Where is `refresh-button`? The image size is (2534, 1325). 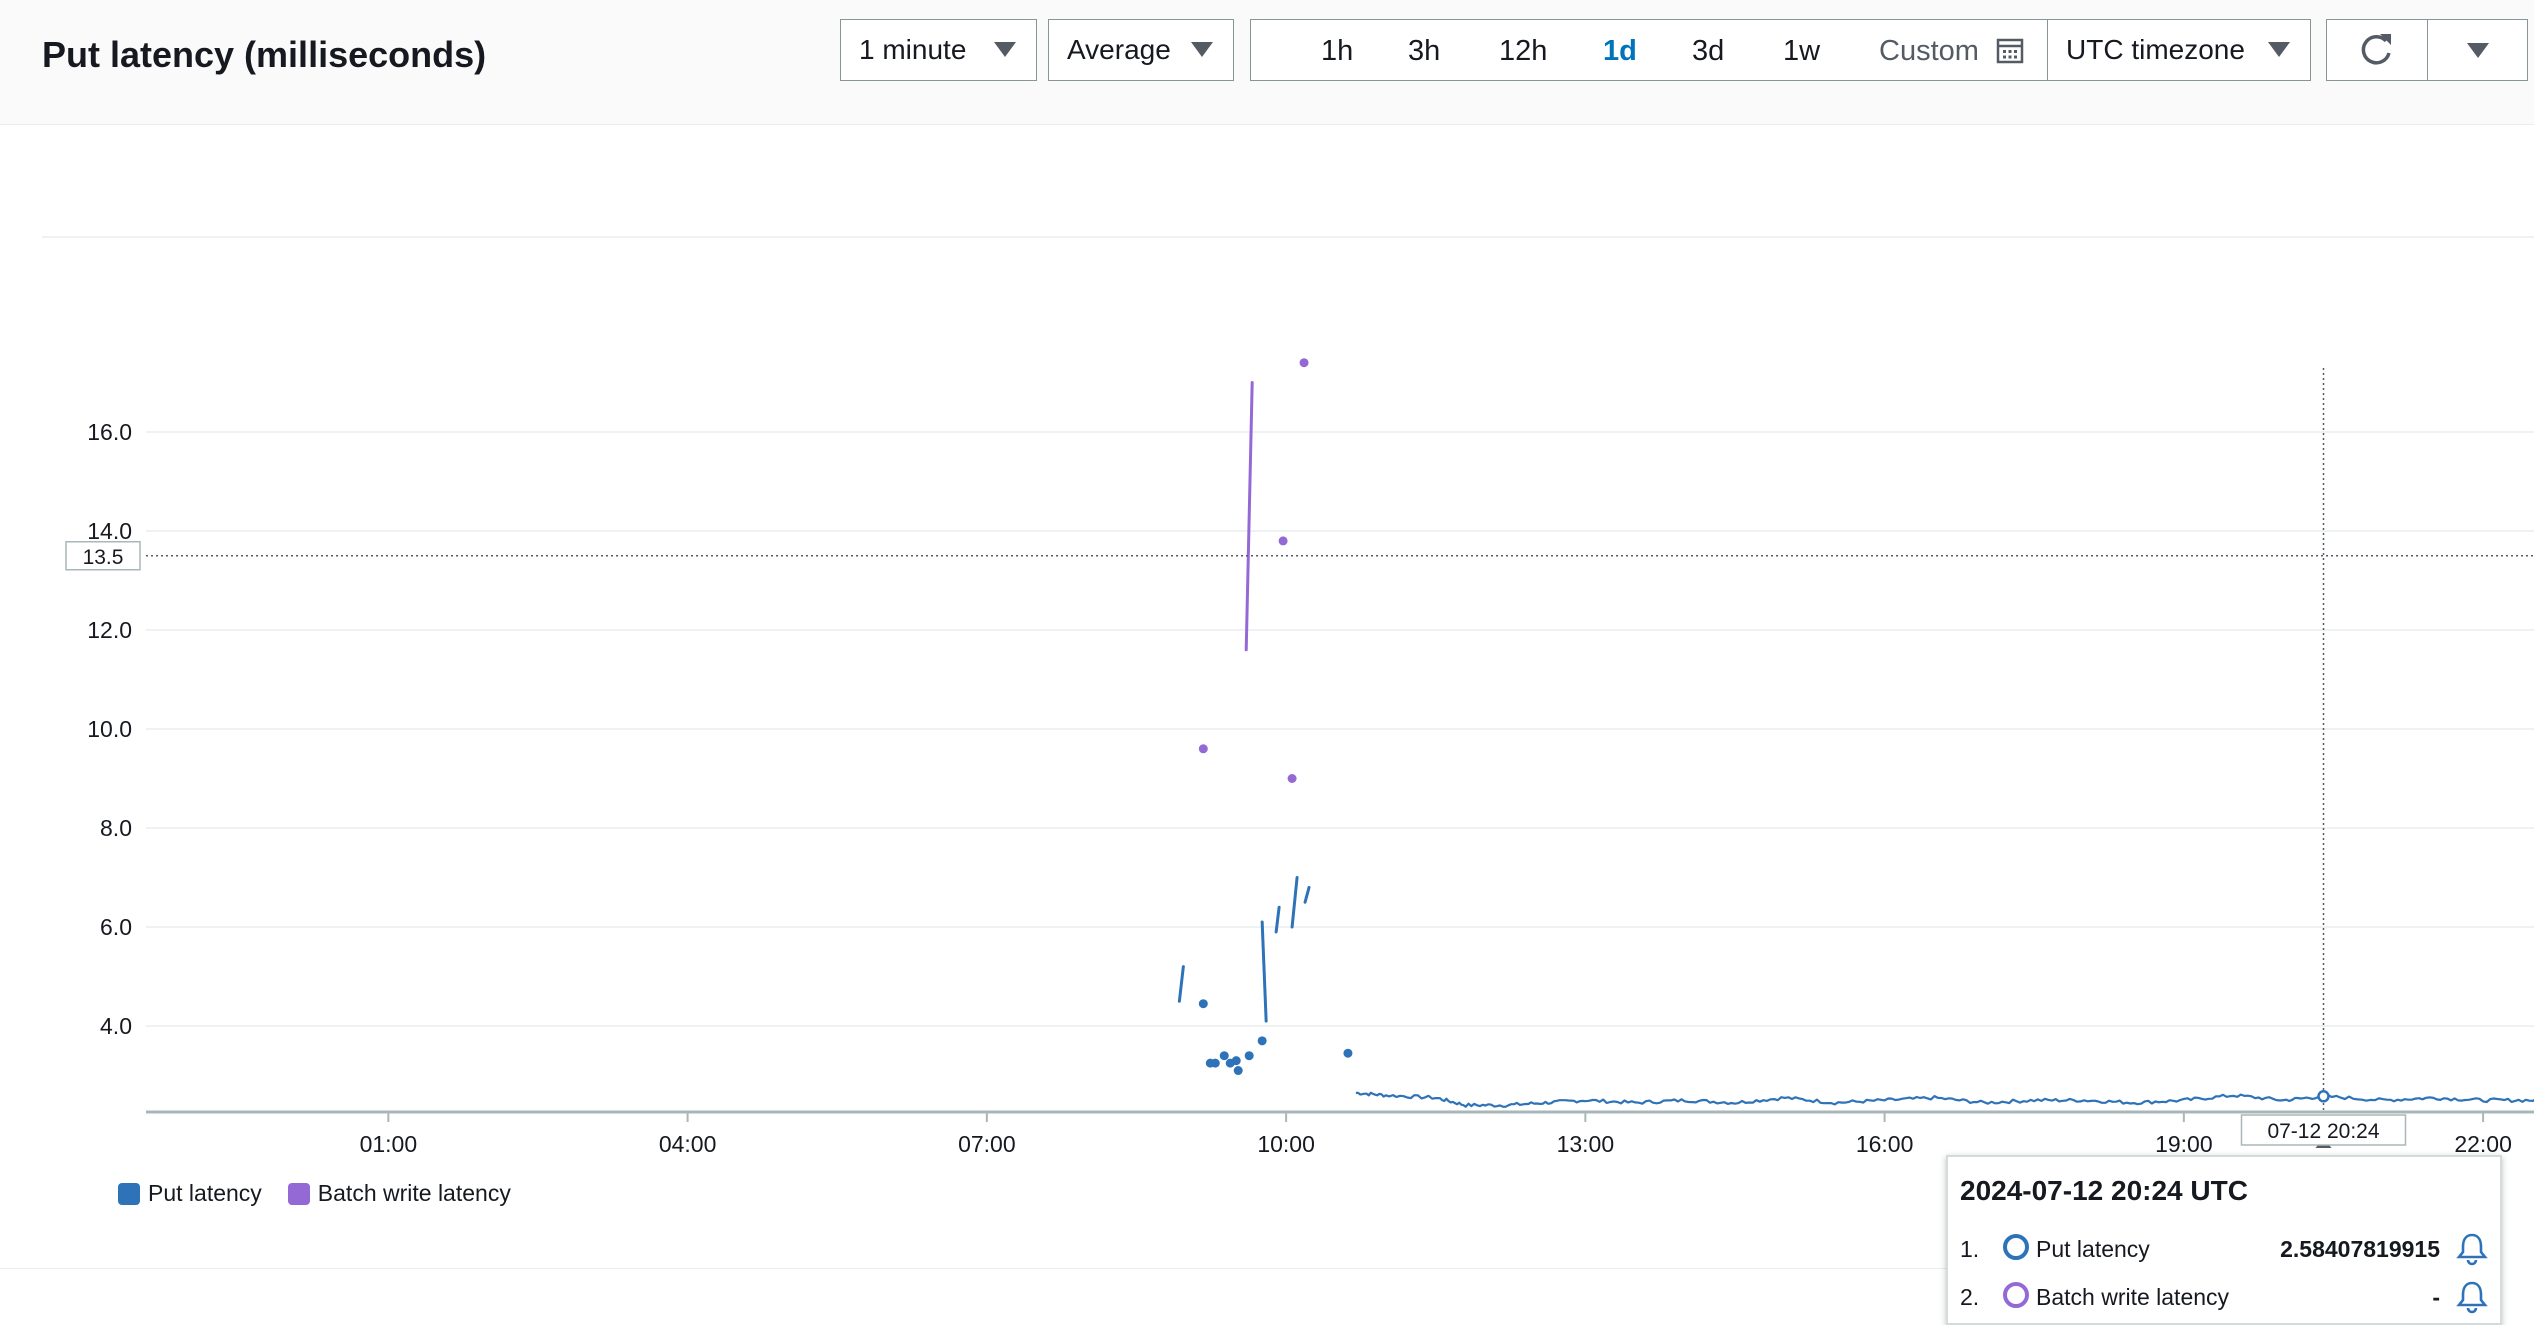
refresh-button is located at coordinates (2377, 50).